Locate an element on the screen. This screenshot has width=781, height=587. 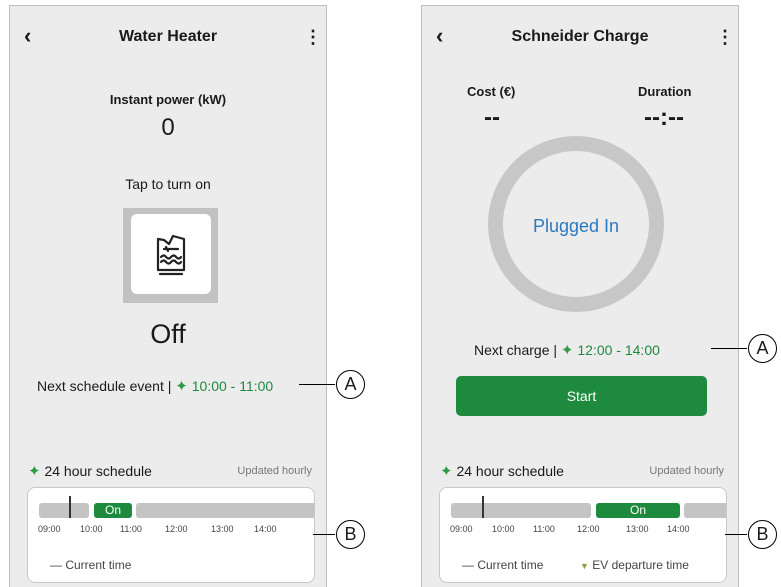
callout-a-line-left is located at coordinates (317, 384).